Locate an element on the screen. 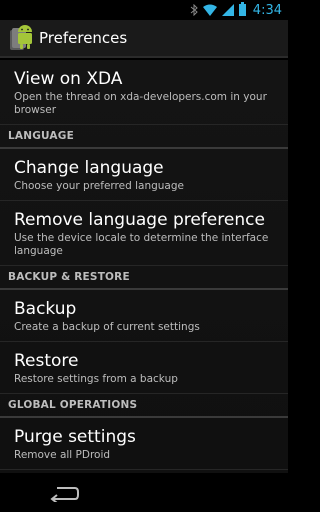 Image resolution: width=320 pixels, height=512 pixels. back-button is located at coordinates (64, 492).